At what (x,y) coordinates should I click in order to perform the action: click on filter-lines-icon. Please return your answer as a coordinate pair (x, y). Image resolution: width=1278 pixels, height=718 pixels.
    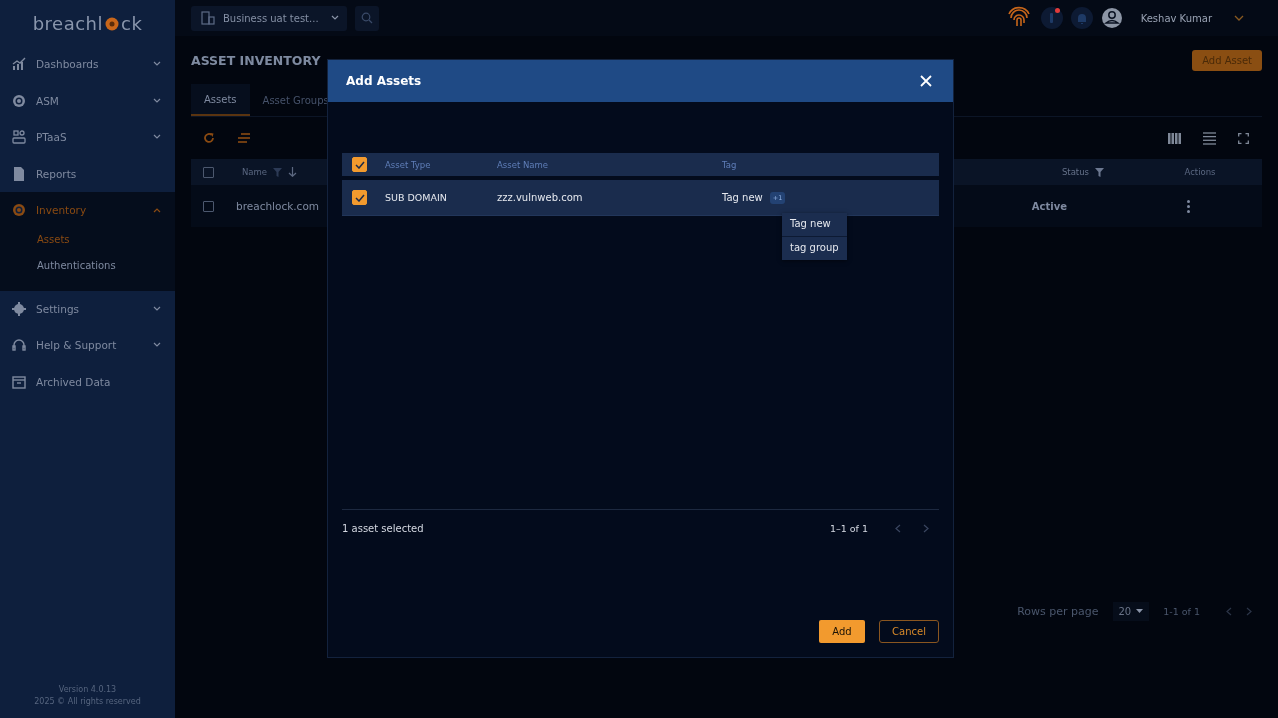
    Looking at the image, I should click on (244, 138).